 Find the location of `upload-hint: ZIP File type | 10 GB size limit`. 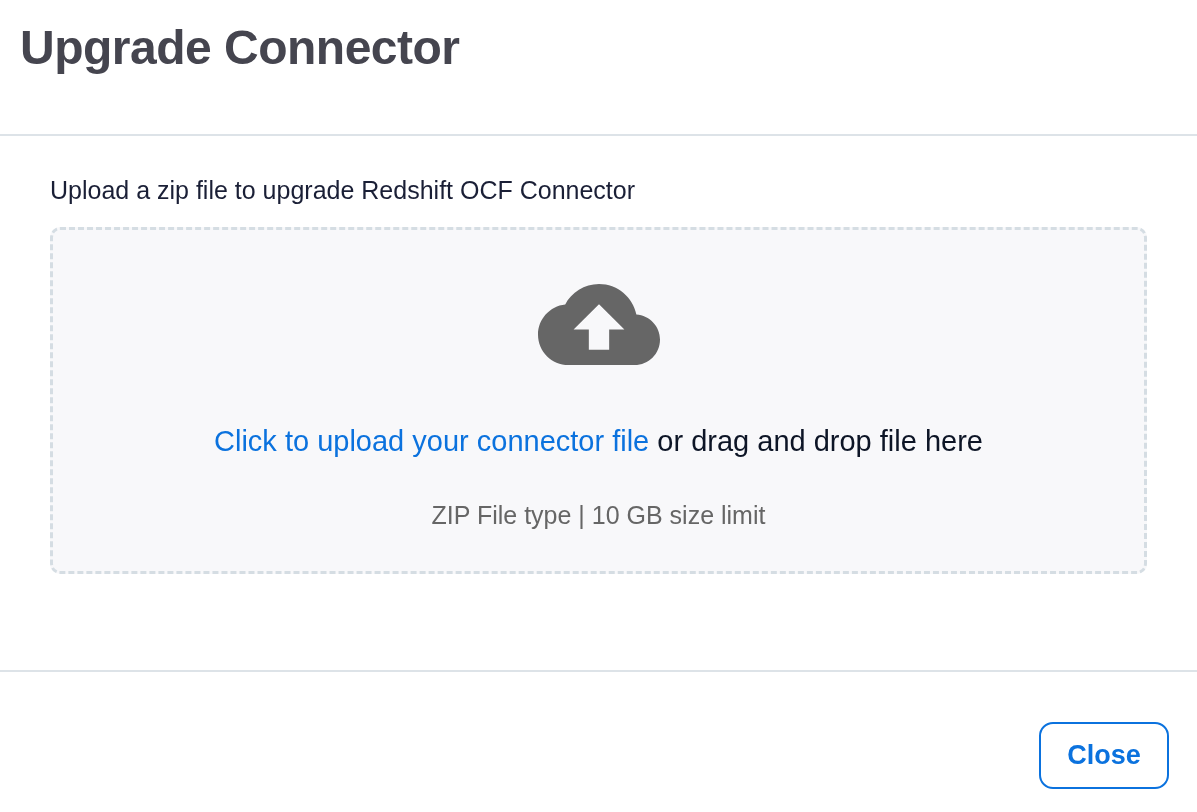

upload-hint: ZIP File type | 10 GB size limit is located at coordinates (598, 515).